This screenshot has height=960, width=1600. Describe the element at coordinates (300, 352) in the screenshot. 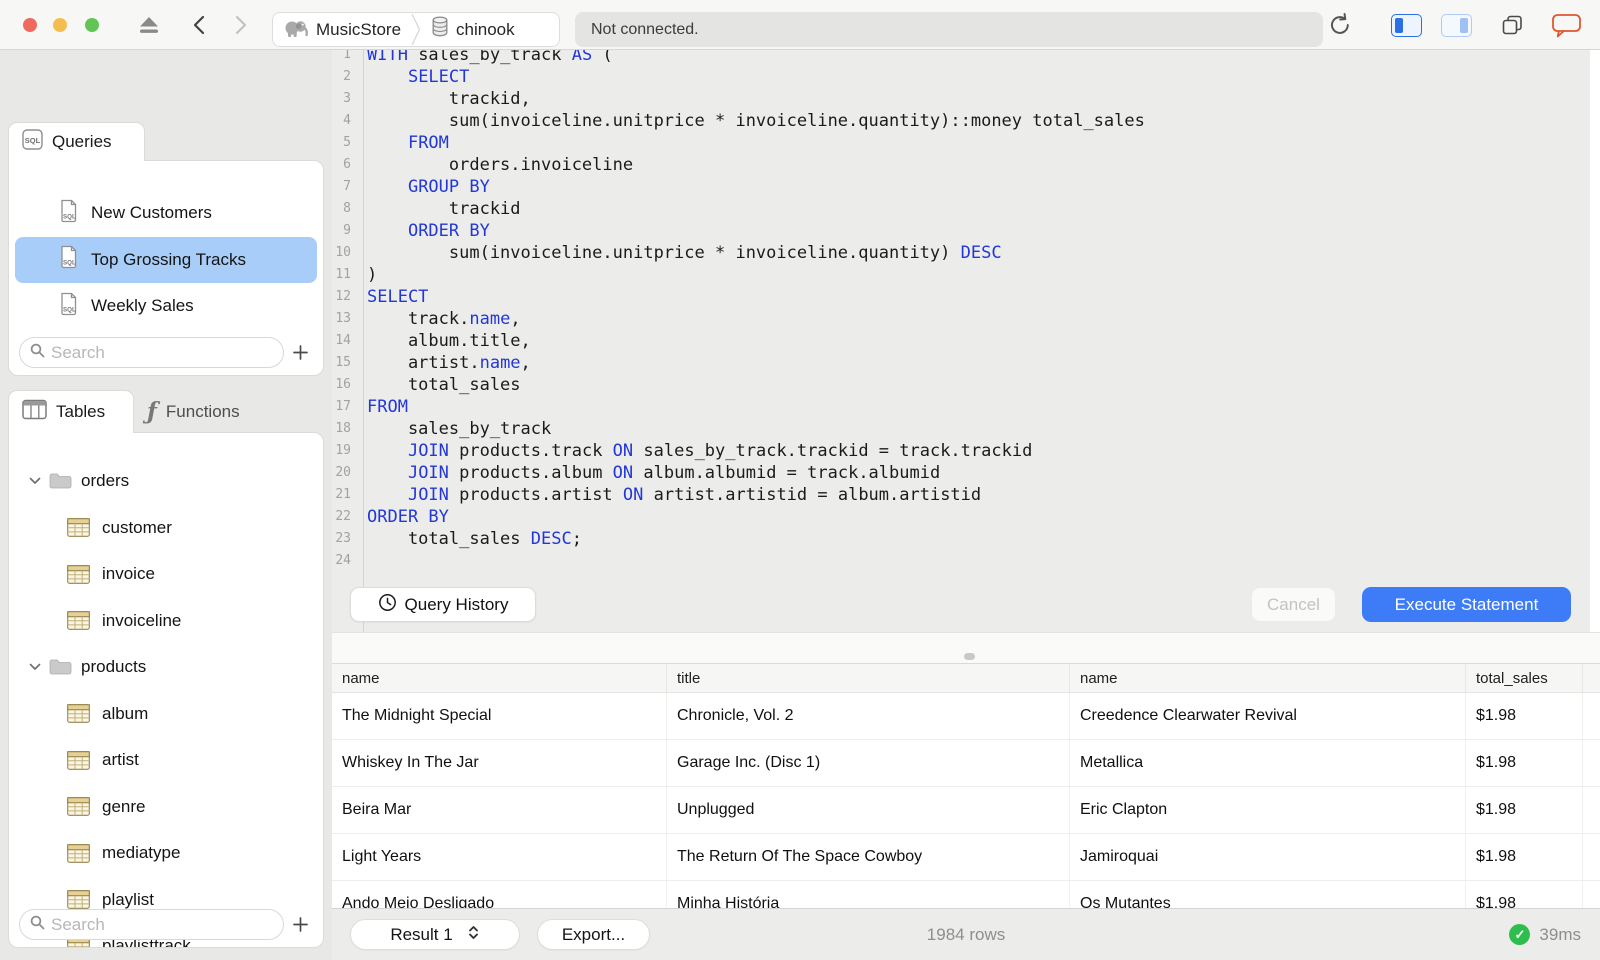

I see `add-query-button` at that location.